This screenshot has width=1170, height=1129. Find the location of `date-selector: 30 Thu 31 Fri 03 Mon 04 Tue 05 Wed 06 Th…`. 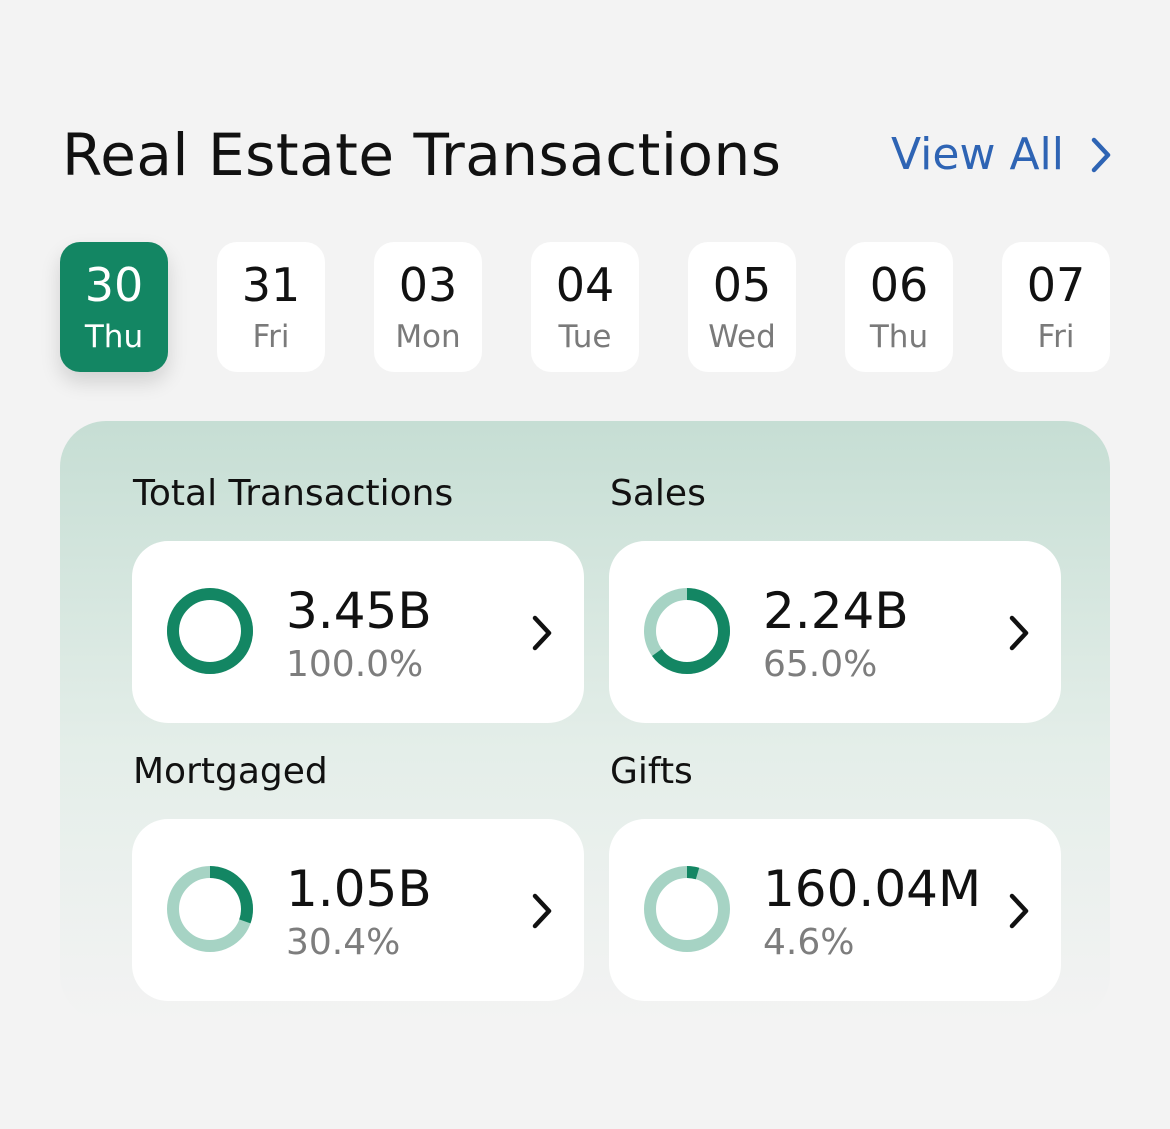

date-selector: 30 Thu 31 Fri 03 Mon 04 Tue 05 Wed 06 Th… is located at coordinates (585, 307).